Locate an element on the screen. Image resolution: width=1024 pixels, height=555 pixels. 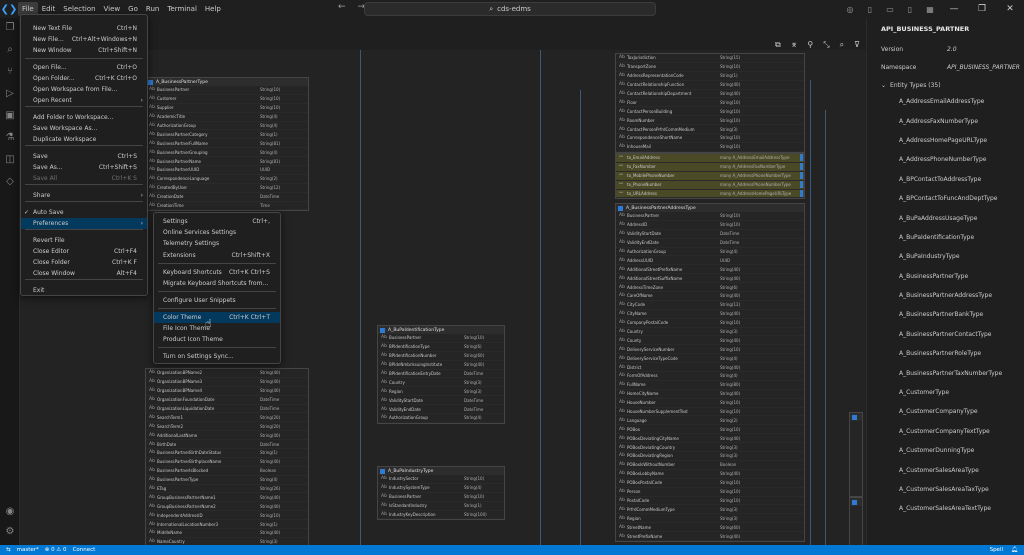
entity-property-row: Ab POBoxDeviatingCityName String(40) is located at coordinates (710, 439).